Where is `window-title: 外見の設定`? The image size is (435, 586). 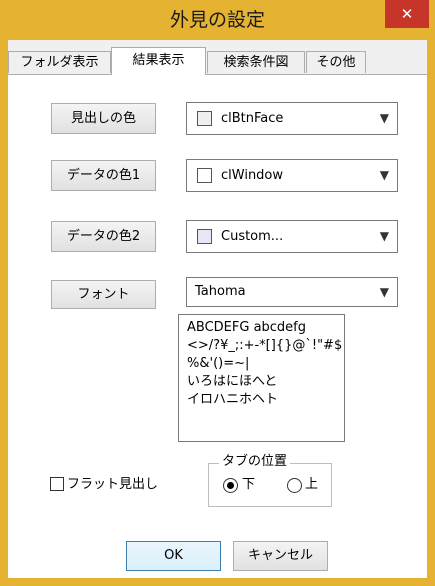 window-title: 外見の設定 is located at coordinates (217, 20).